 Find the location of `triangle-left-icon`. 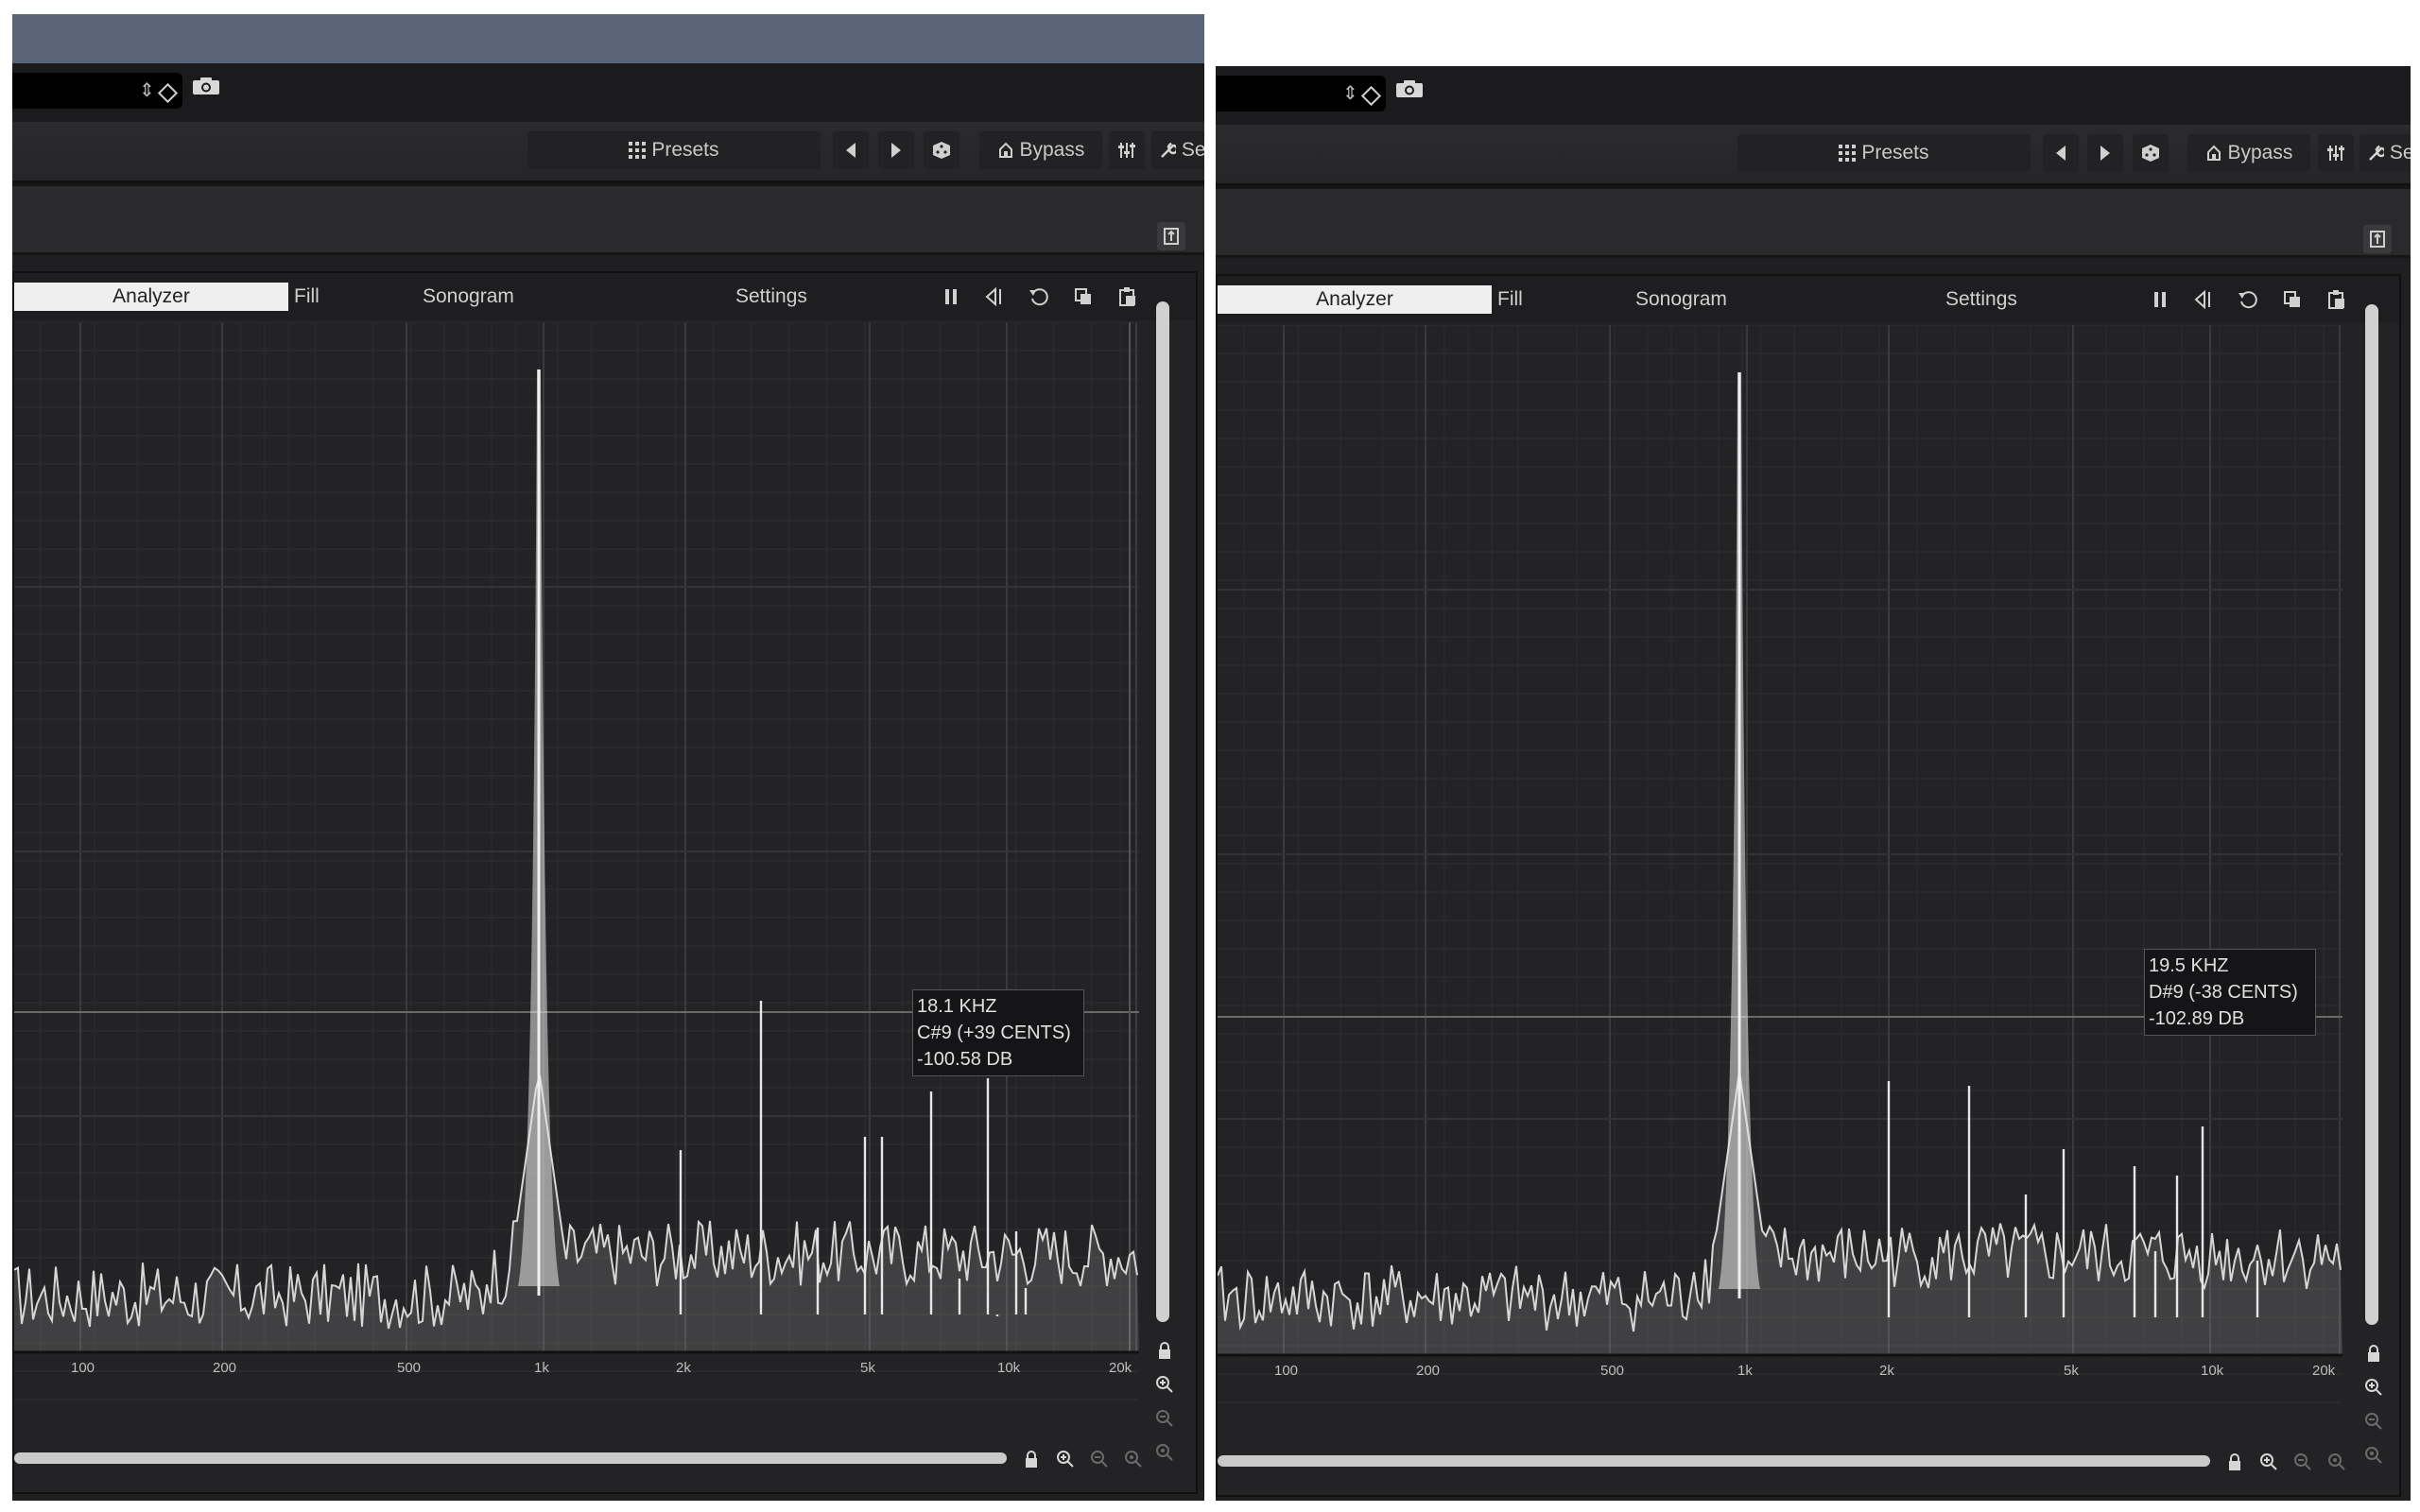

triangle-left-icon is located at coordinates (851, 151).